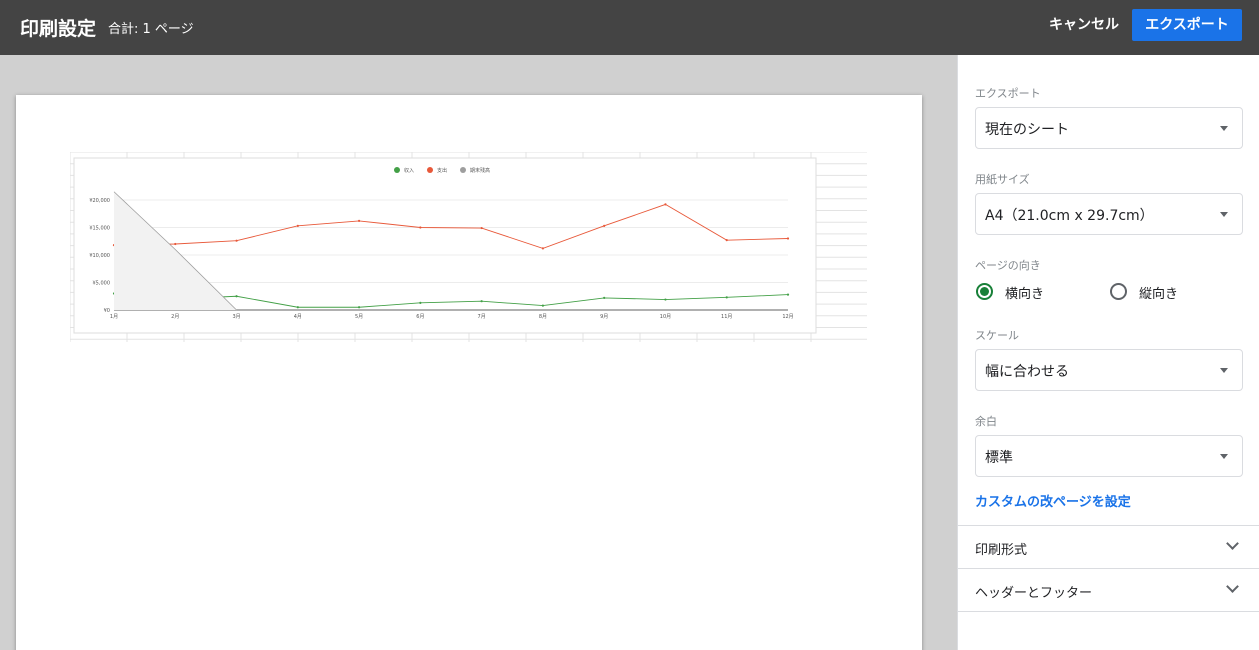  What do you see at coordinates (1187, 25) in the screenshot?
I see `export-button: エクスポート` at bounding box center [1187, 25].